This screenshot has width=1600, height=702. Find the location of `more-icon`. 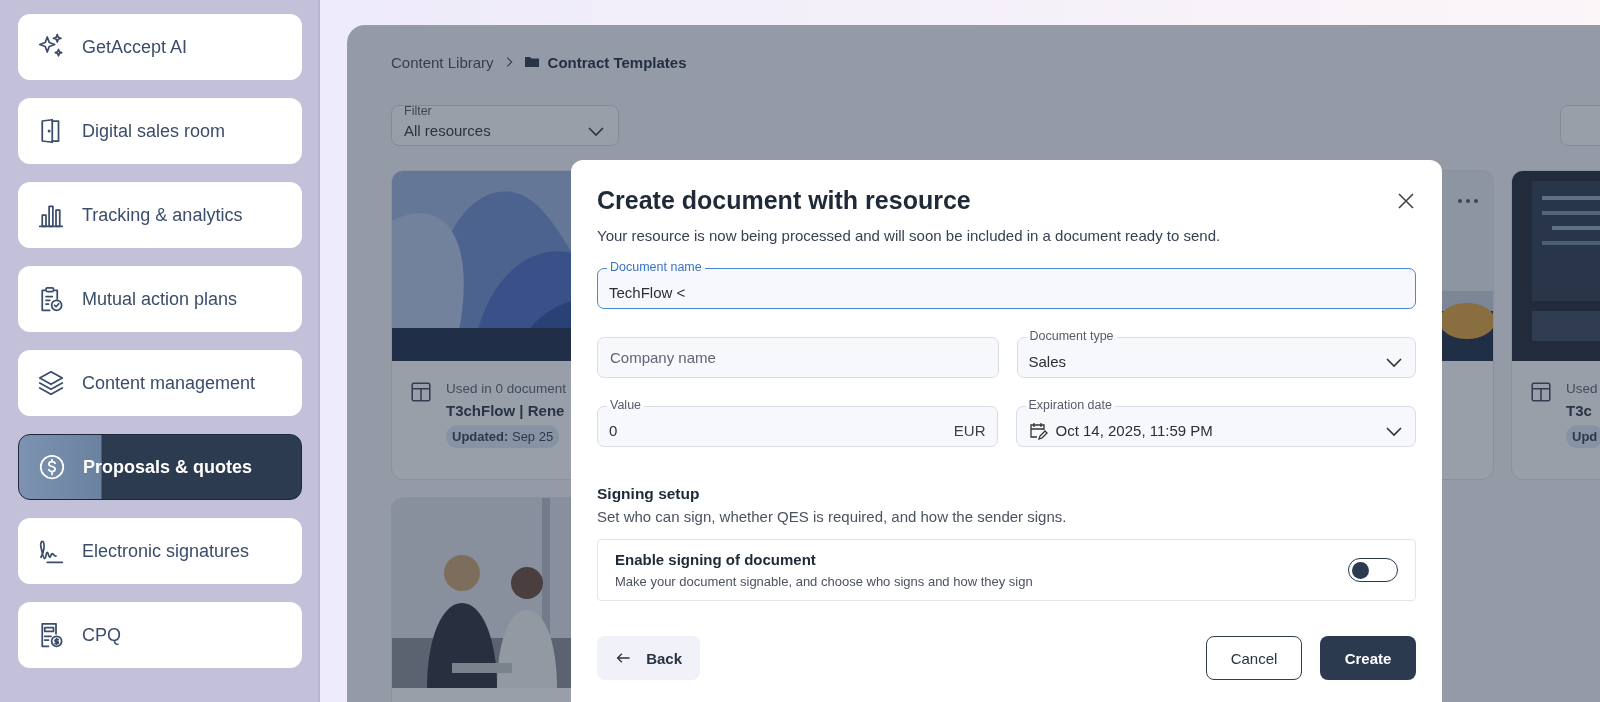

more-icon is located at coordinates (1468, 201).